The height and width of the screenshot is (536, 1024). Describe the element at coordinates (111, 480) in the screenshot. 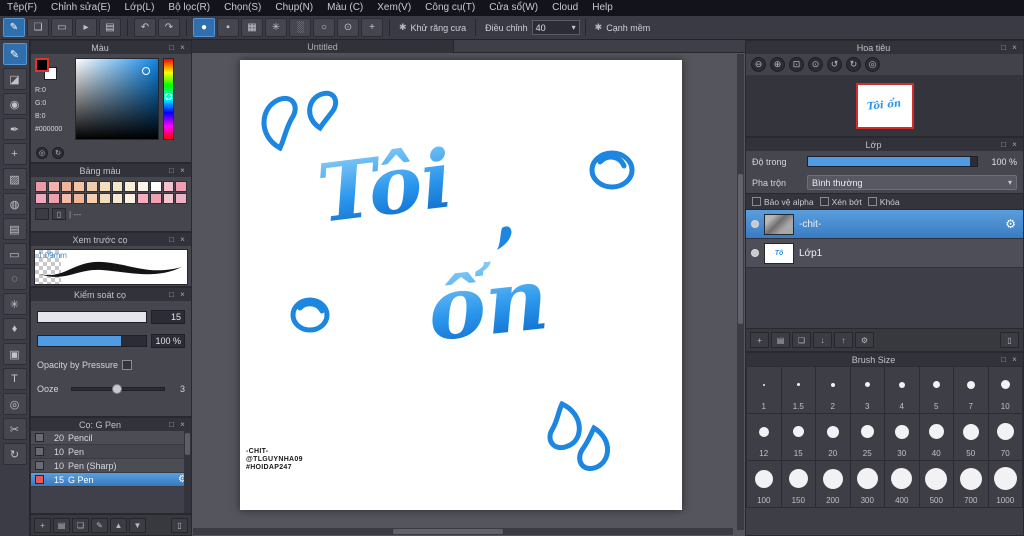

I see `brush-list-item-selected: 15 G Pen ⚙` at that location.